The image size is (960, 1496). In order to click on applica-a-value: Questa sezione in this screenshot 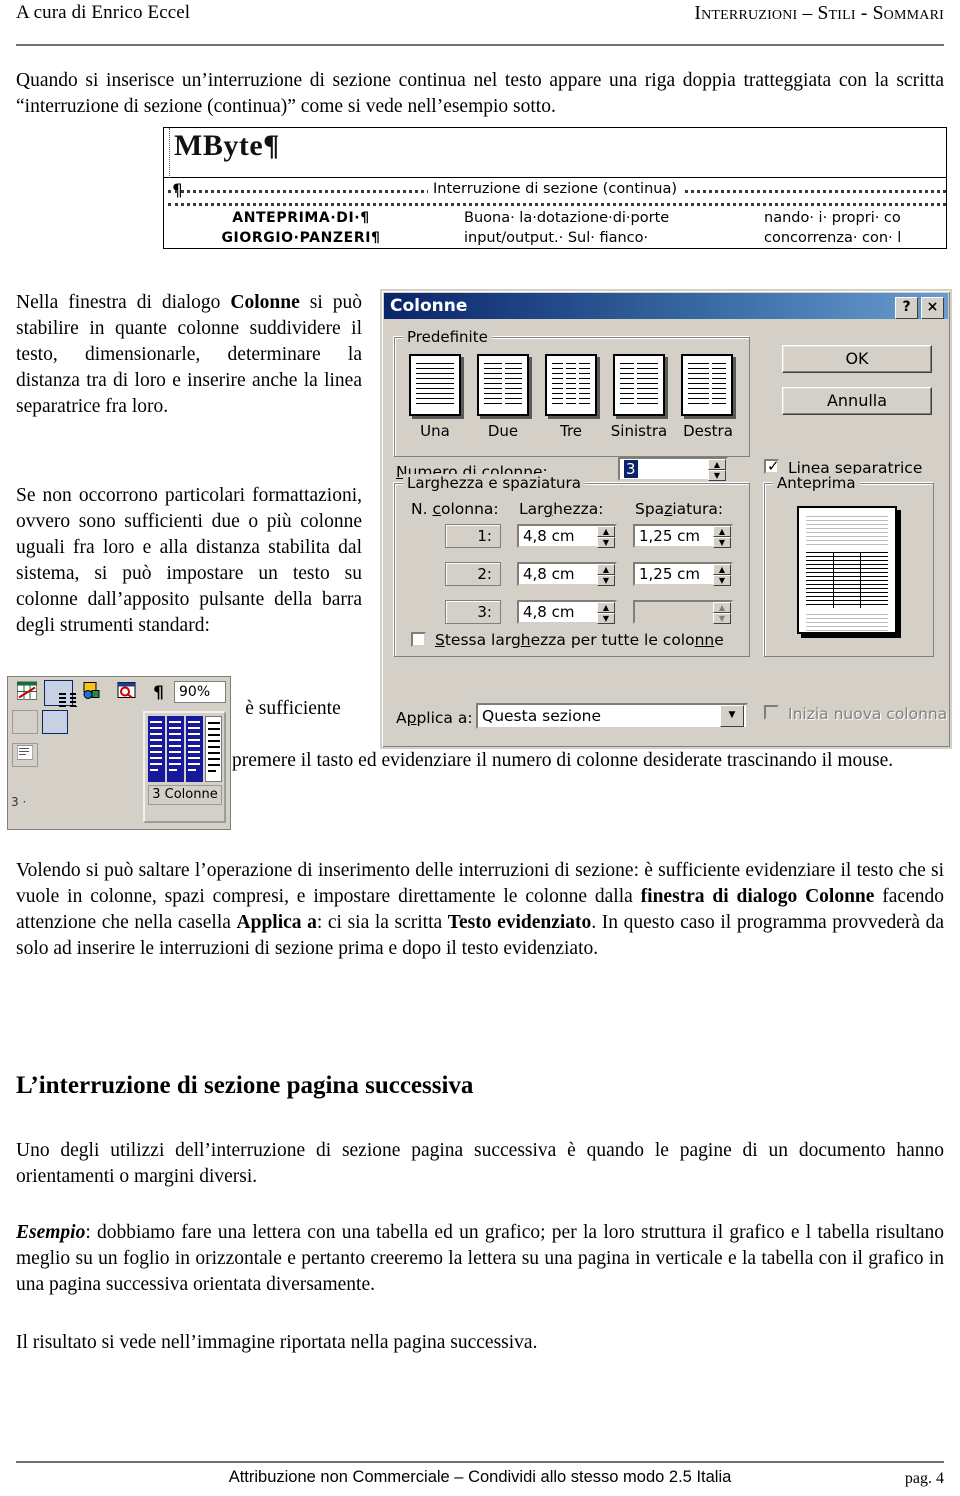, I will do `click(599, 716)`.